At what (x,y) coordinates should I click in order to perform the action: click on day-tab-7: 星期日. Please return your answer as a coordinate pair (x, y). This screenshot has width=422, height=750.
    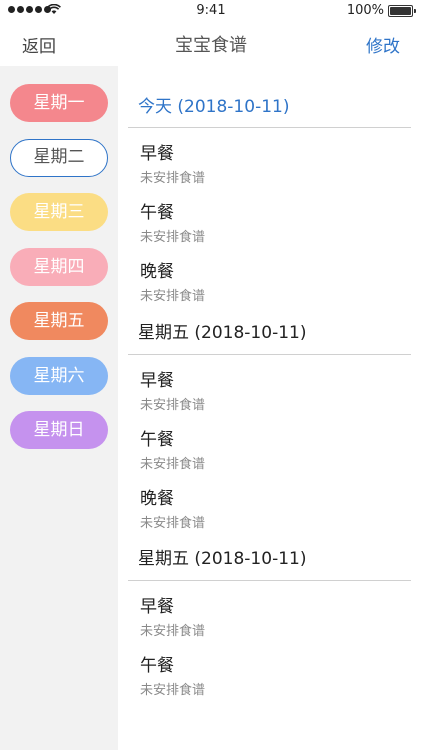
    Looking at the image, I should click on (59, 430).